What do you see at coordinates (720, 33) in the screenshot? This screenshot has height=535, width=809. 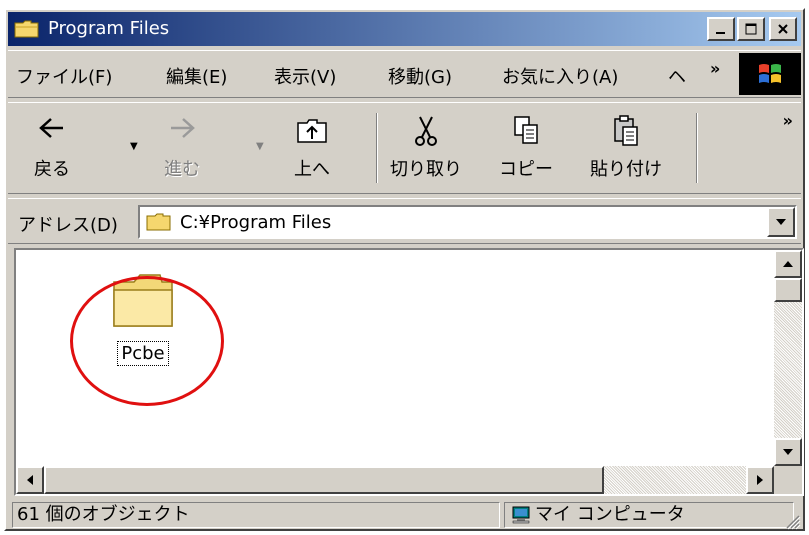 I see `minimize-icon` at bounding box center [720, 33].